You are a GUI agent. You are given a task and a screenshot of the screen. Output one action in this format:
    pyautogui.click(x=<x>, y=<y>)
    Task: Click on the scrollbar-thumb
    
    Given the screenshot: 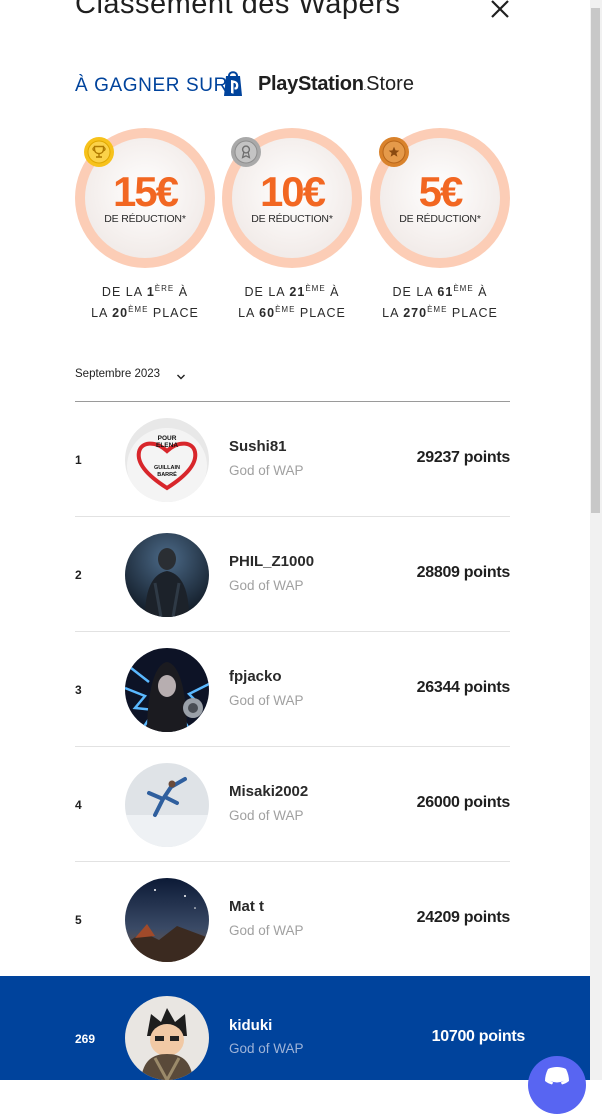 What is the action you would take?
    pyautogui.click(x=595, y=260)
    